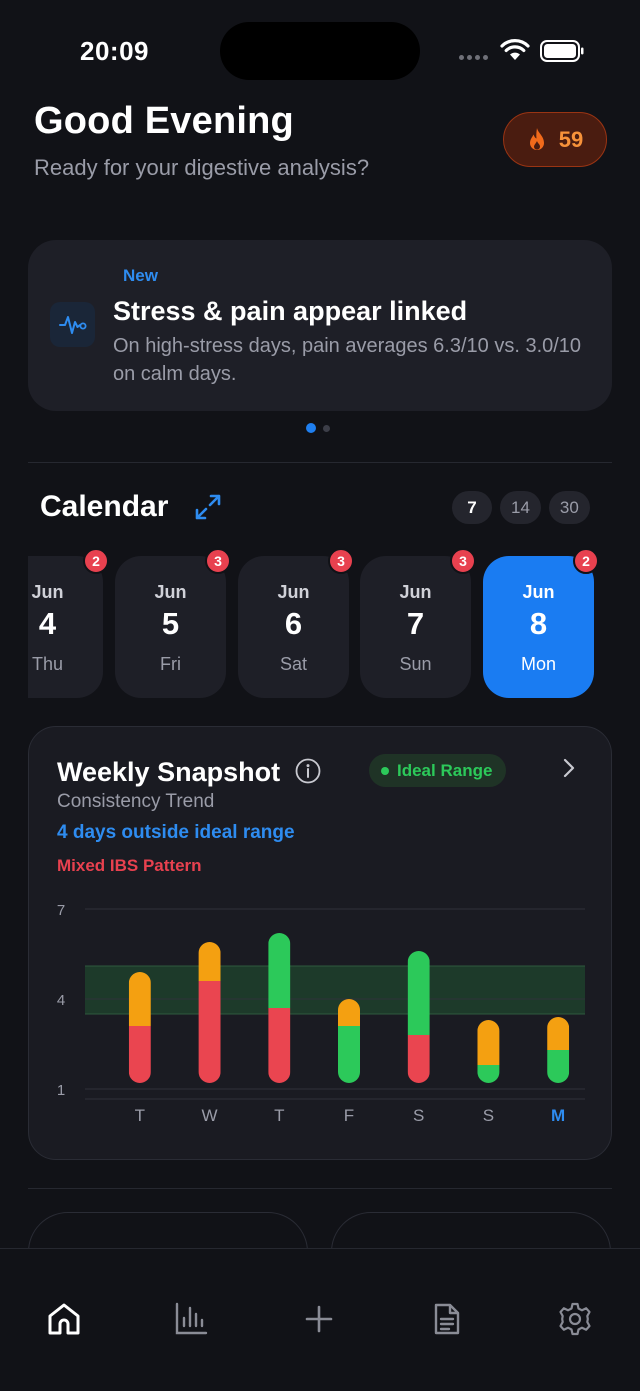  I want to click on tab-stats, so click(191, 1319).